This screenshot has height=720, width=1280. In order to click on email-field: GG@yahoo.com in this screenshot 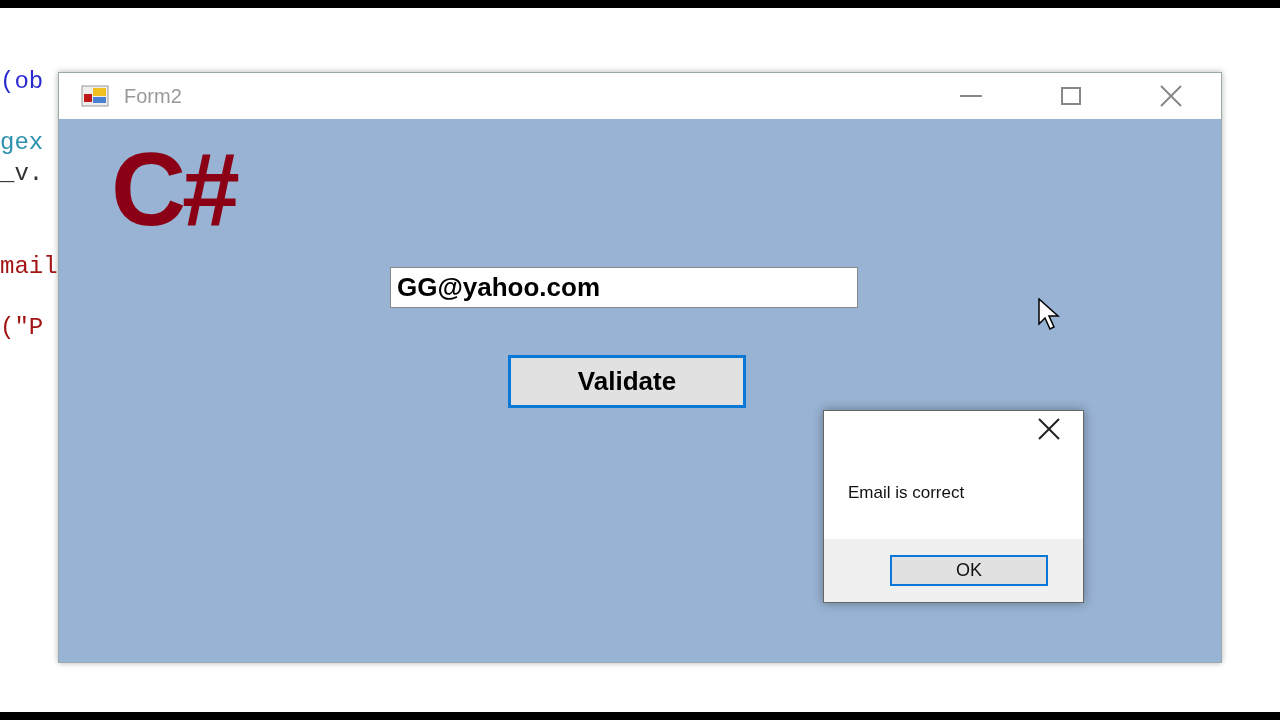, I will do `click(624, 287)`.